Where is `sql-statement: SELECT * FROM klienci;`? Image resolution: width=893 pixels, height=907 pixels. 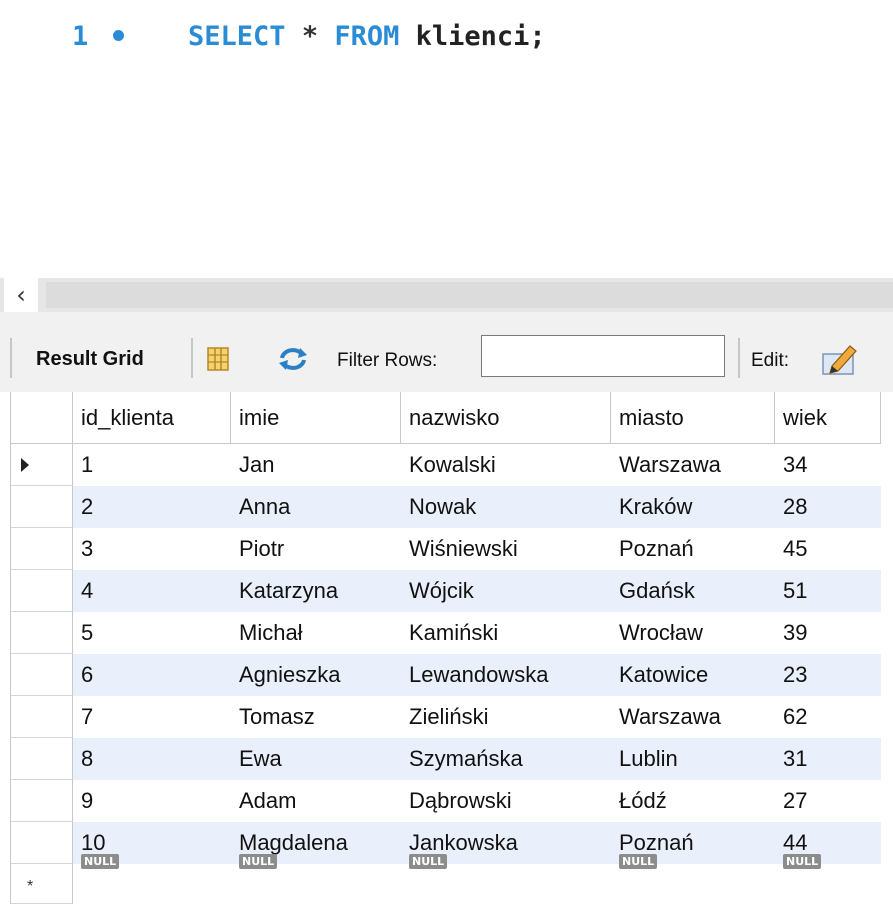
sql-statement: SELECT * FROM klienci; is located at coordinates (367, 36).